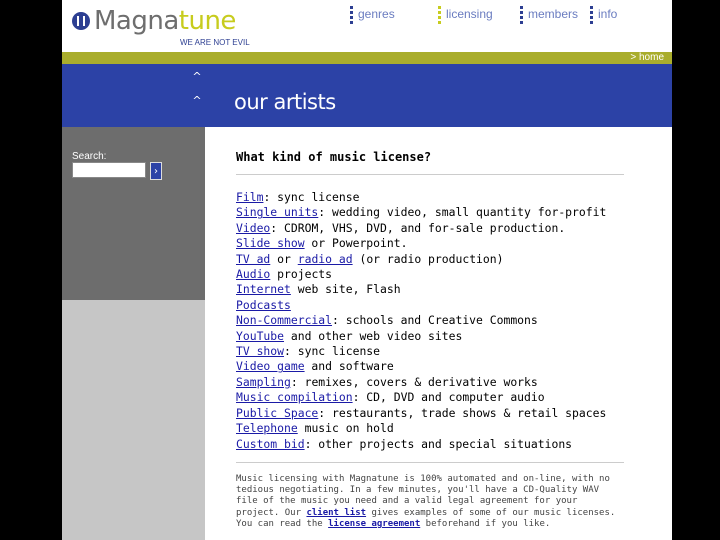 The height and width of the screenshot is (540, 720). Describe the element at coordinates (253, 228) in the screenshot. I see `license-link: Video` at that location.